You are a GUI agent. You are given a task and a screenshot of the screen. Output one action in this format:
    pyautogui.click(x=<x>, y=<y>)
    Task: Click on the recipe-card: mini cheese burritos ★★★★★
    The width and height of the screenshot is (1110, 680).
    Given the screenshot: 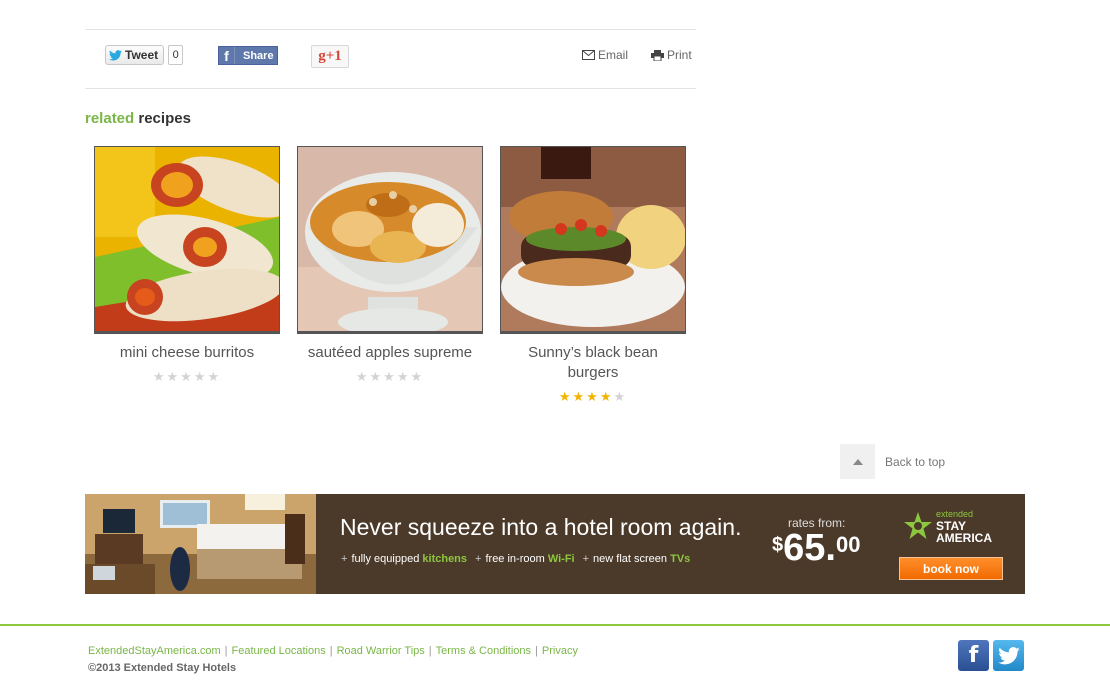 What is the action you would take?
    pyautogui.click(x=187, y=265)
    